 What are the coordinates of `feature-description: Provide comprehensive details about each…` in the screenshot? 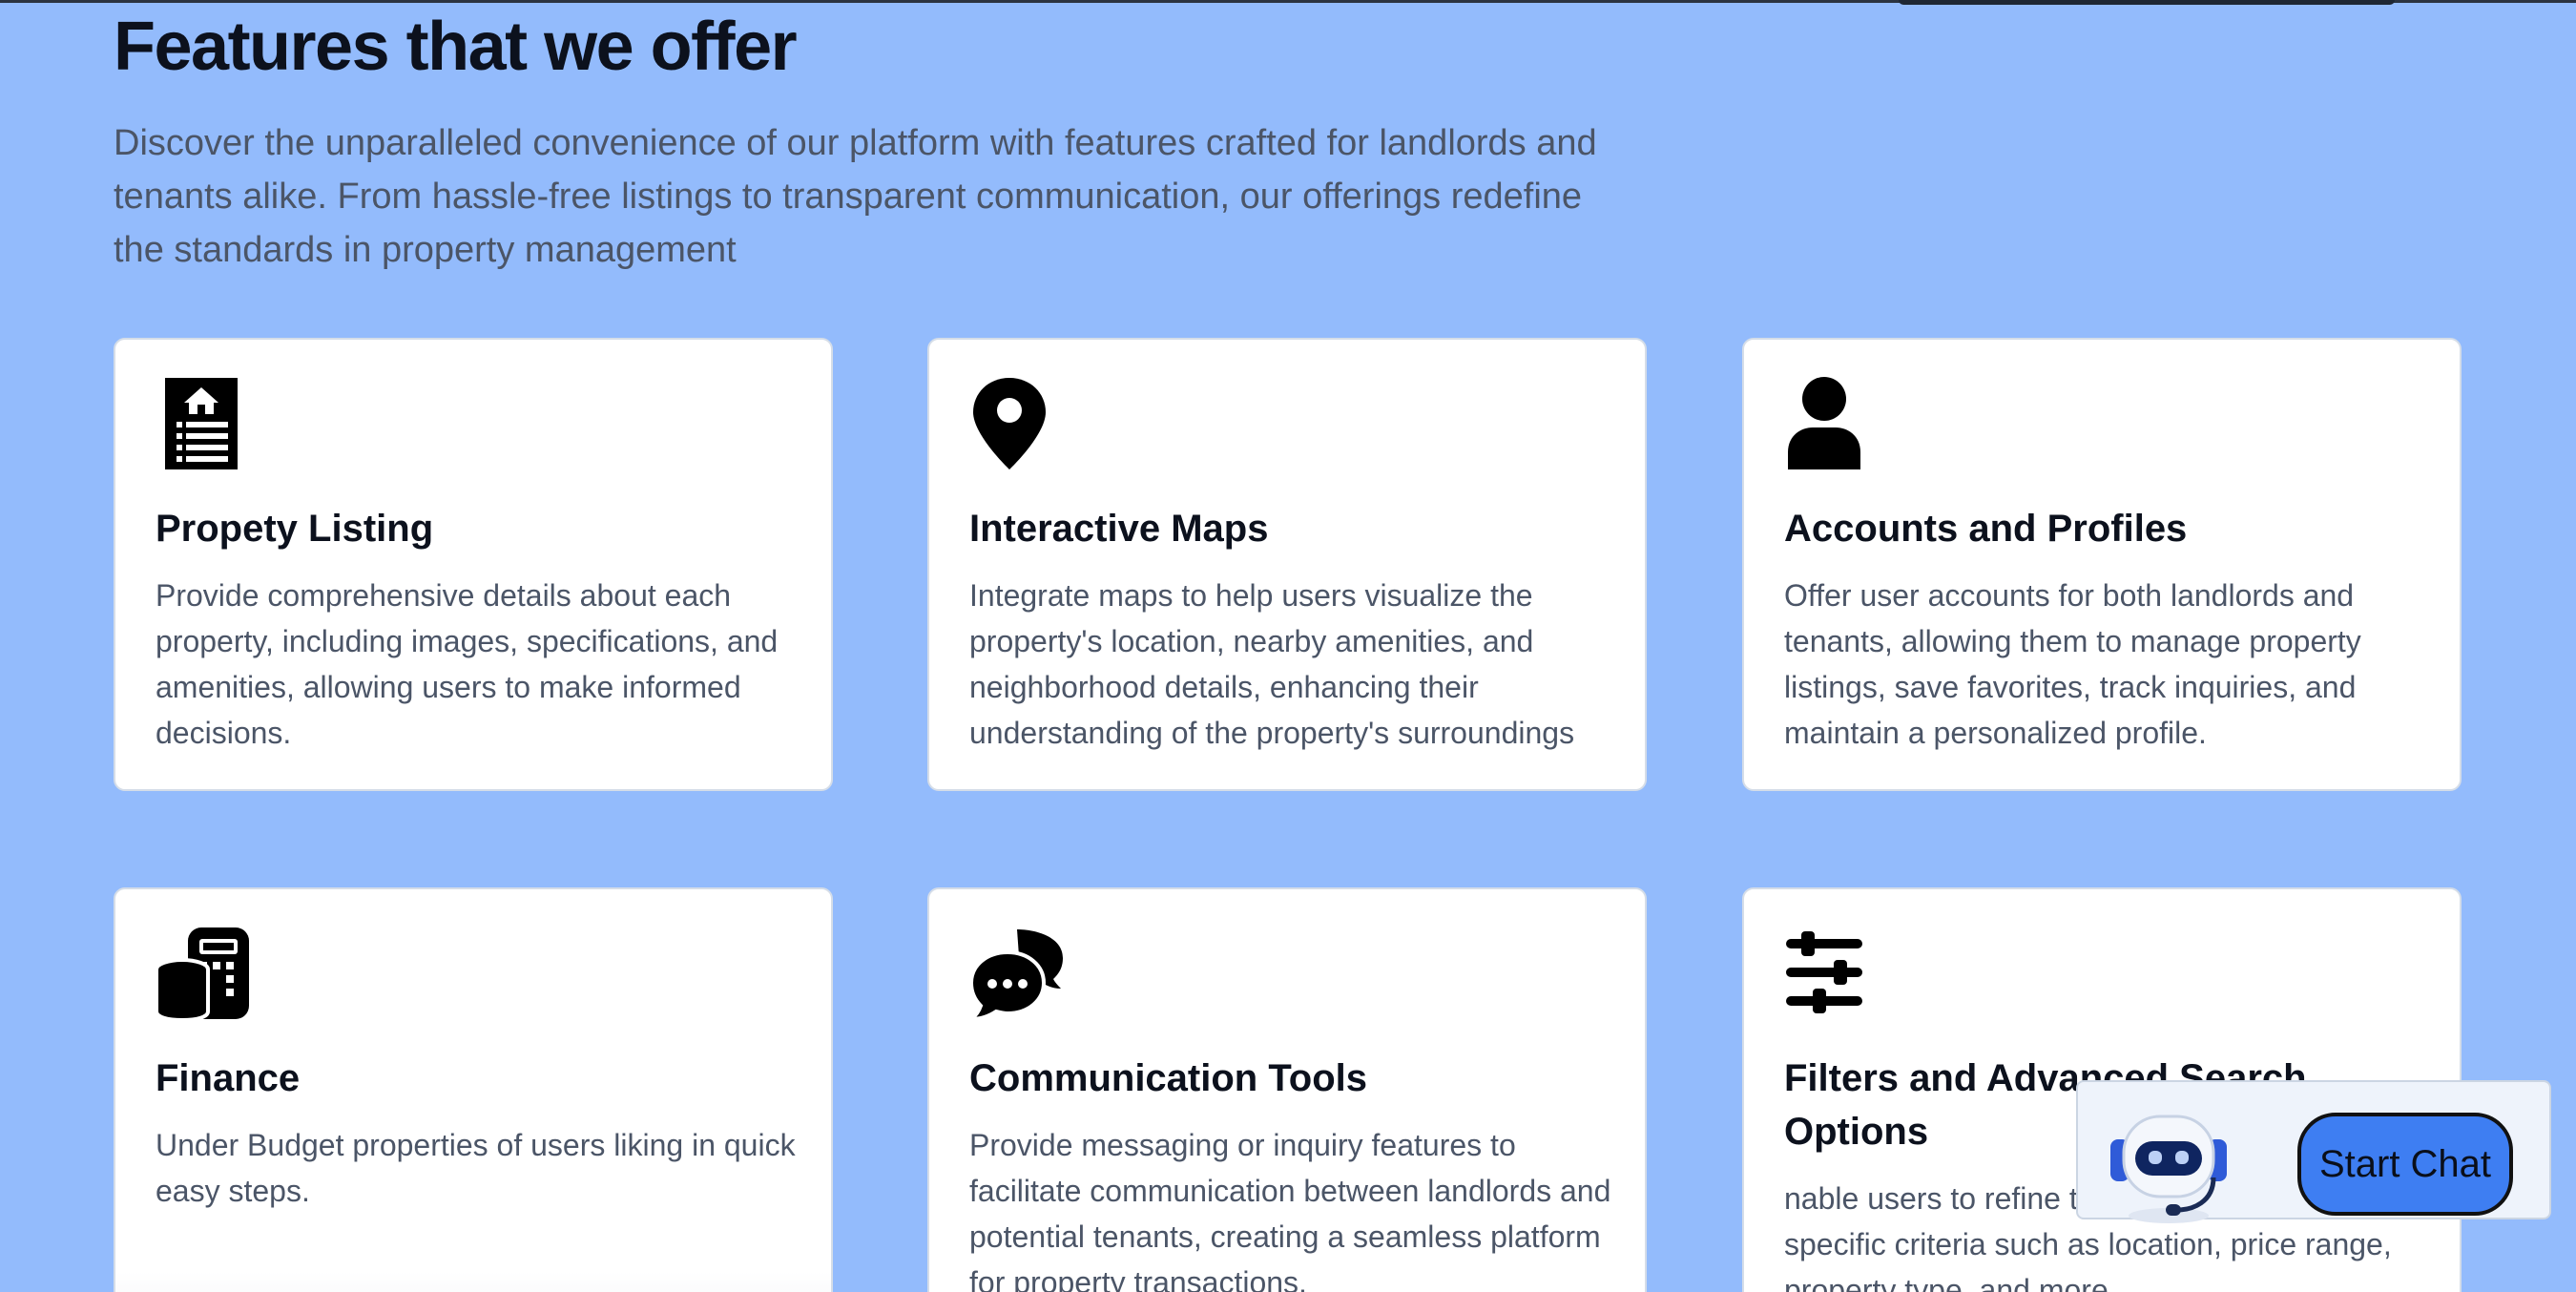 It's located at (467, 664).